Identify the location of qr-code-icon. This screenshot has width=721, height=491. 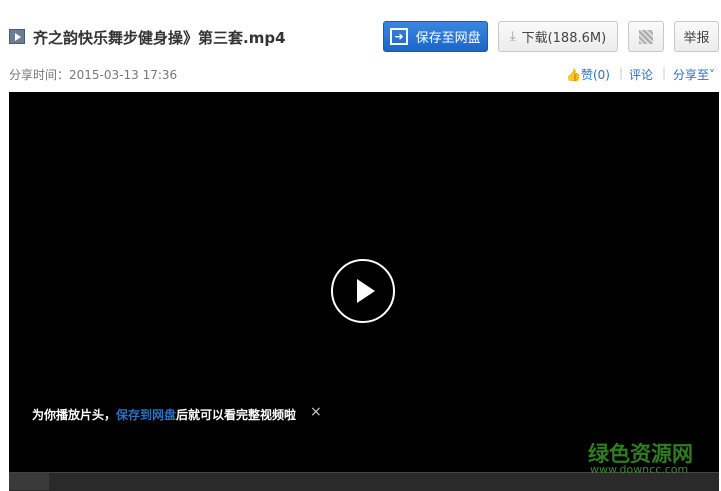
(646, 36).